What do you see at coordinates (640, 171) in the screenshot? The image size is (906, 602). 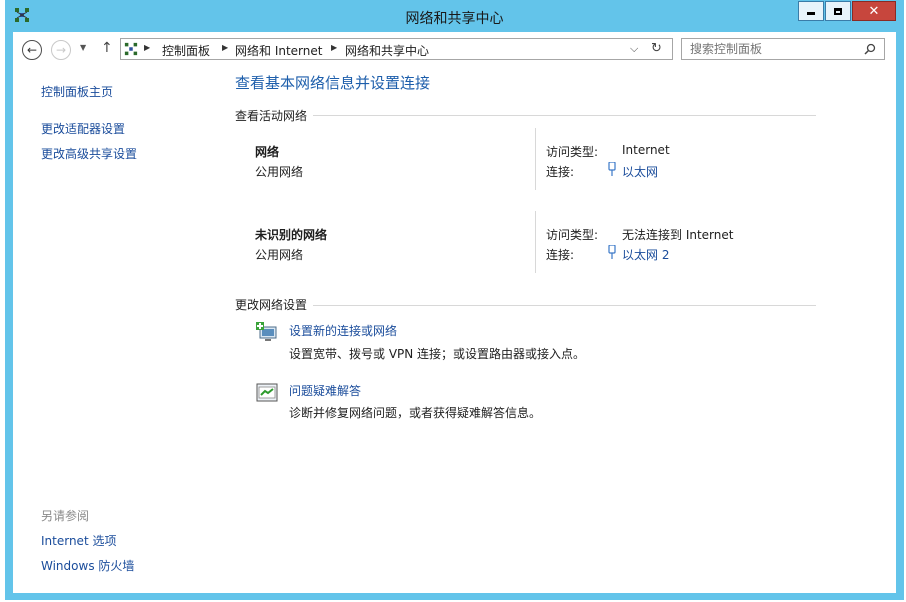 I see `connection-link: 以太网` at bounding box center [640, 171].